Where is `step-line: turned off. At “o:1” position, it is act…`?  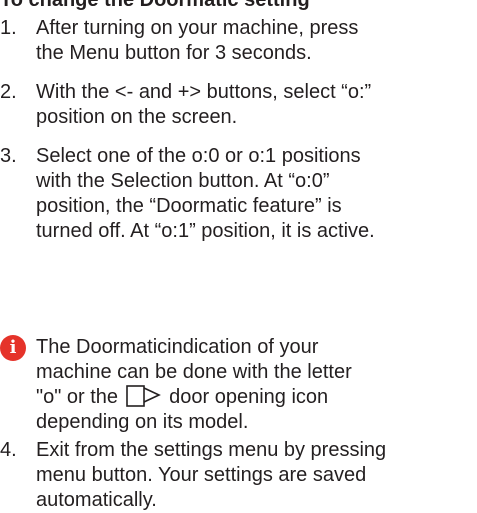
step-line: turned off. At “o:1” position, it is act… is located at coordinates (205, 231).